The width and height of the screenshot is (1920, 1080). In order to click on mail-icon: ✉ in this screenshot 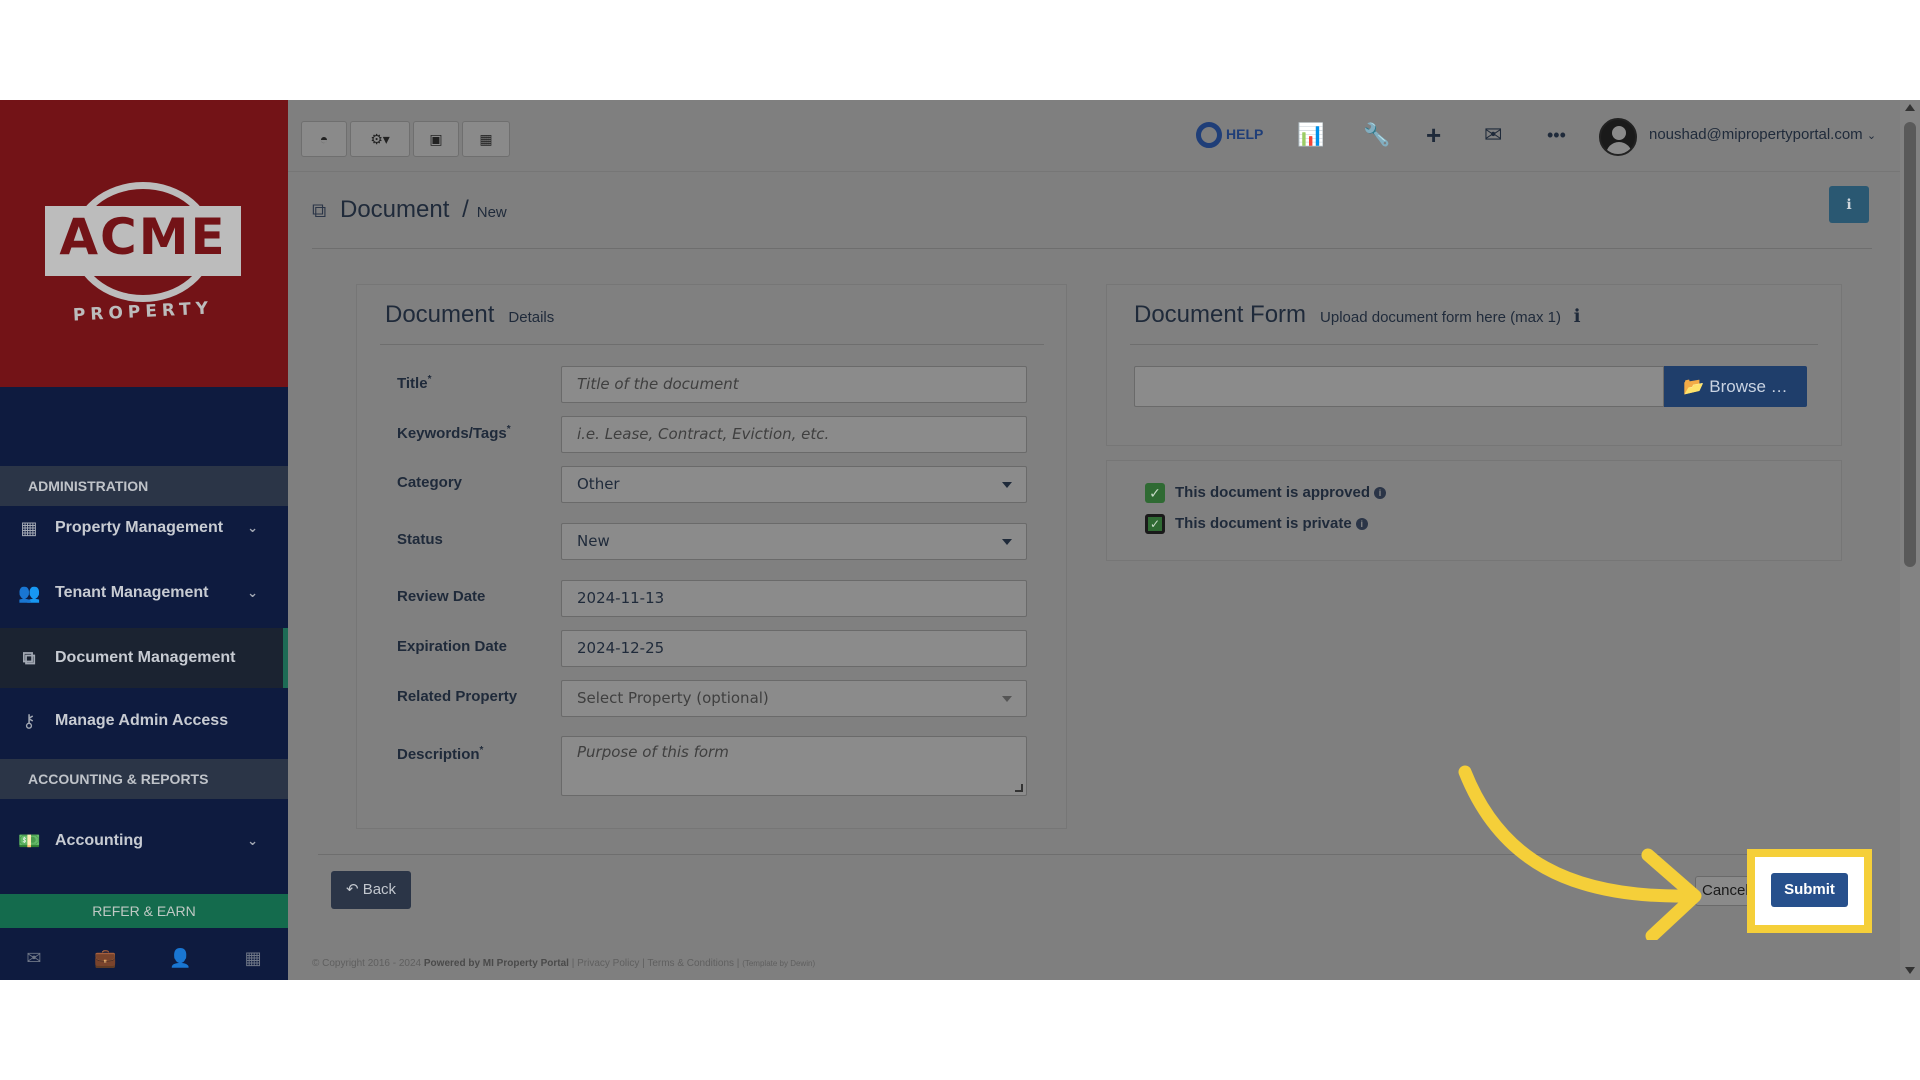, I will do `click(33, 958)`.